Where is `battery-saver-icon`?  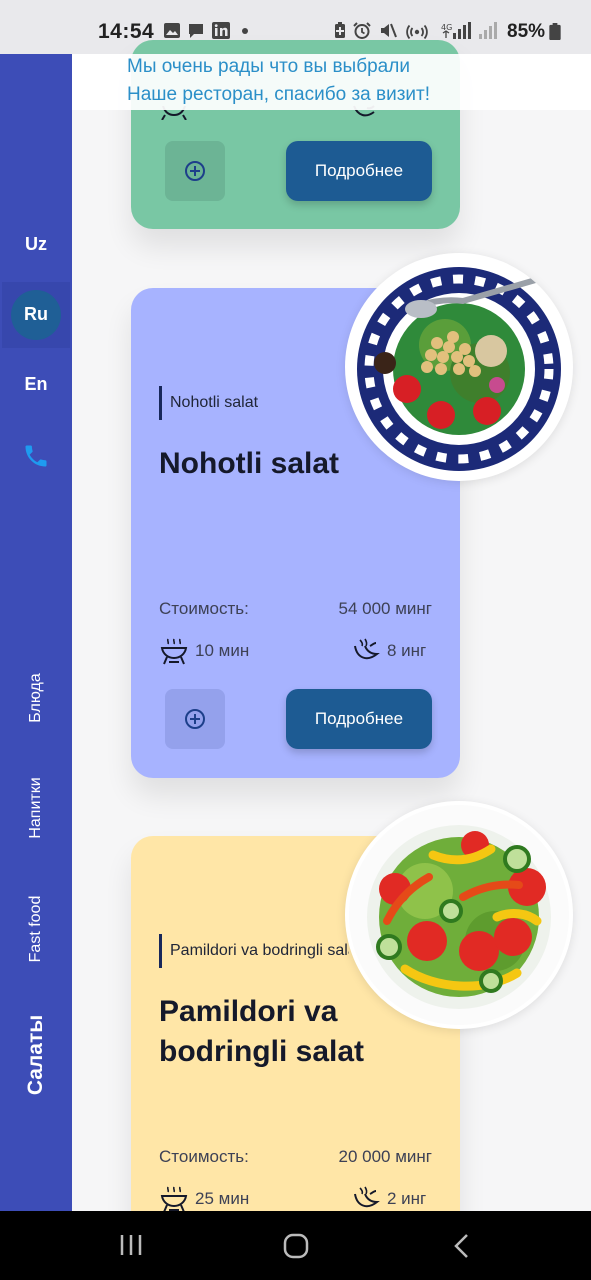
battery-saver-icon is located at coordinates (340, 30).